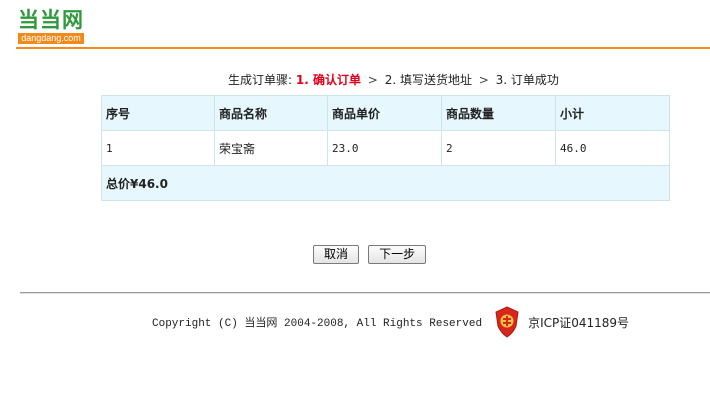 The width and height of the screenshot is (710, 402). What do you see at coordinates (498, 148) in the screenshot?
I see `cell-quantity: 2` at bounding box center [498, 148].